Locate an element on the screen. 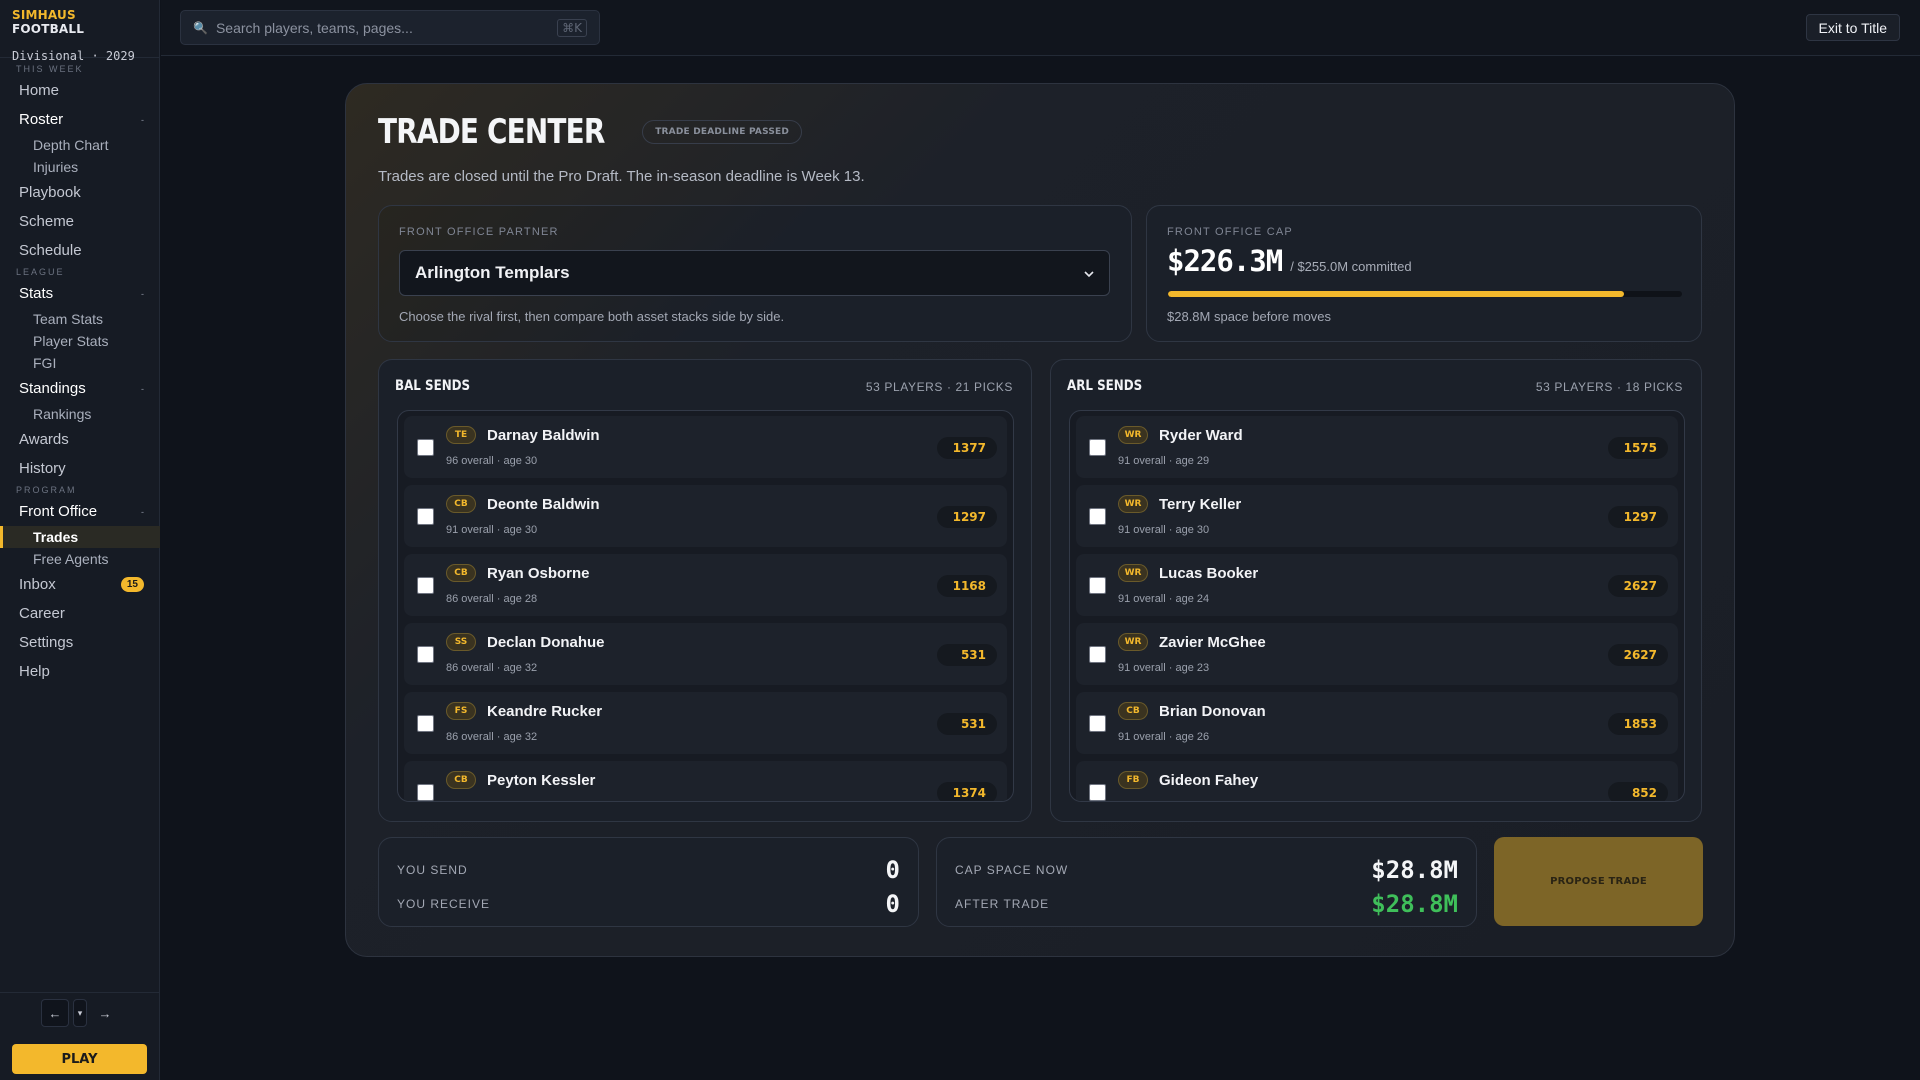 The width and height of the screenshot is (1920, 1080). sidebar-item-team-stats: Team Stats is located at coordinates (80, 319).